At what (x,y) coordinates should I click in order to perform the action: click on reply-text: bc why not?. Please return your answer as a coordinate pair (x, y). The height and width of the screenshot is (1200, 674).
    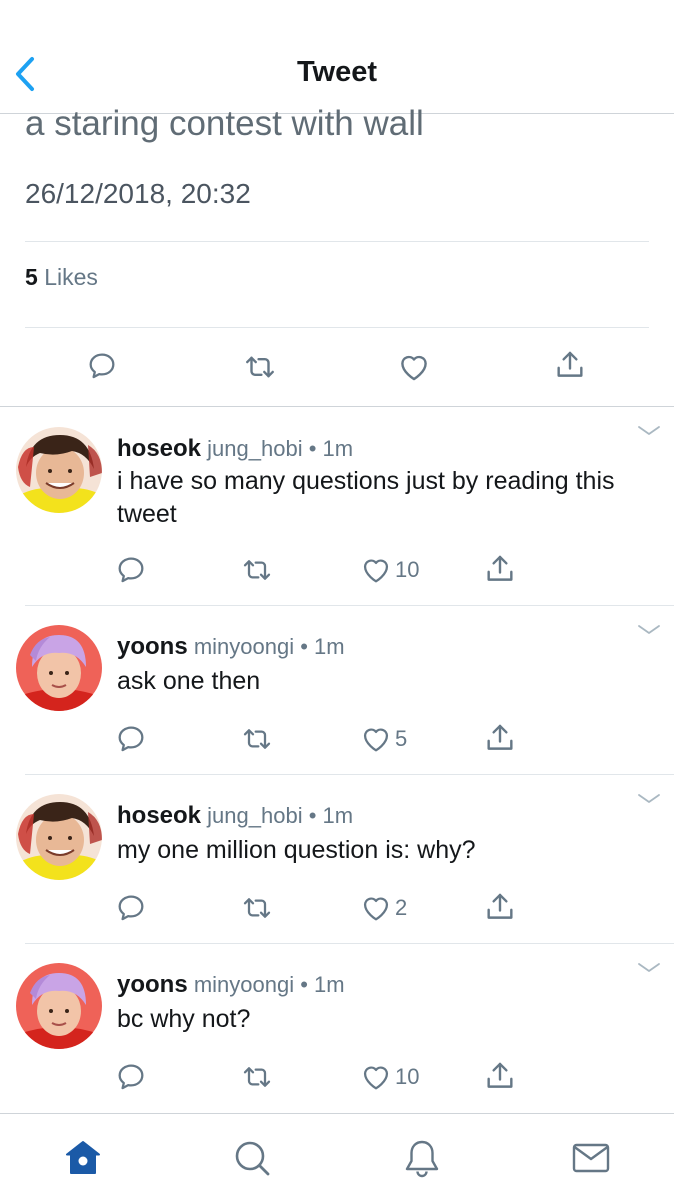
    Looking at the image, I should click on (184, 1019).